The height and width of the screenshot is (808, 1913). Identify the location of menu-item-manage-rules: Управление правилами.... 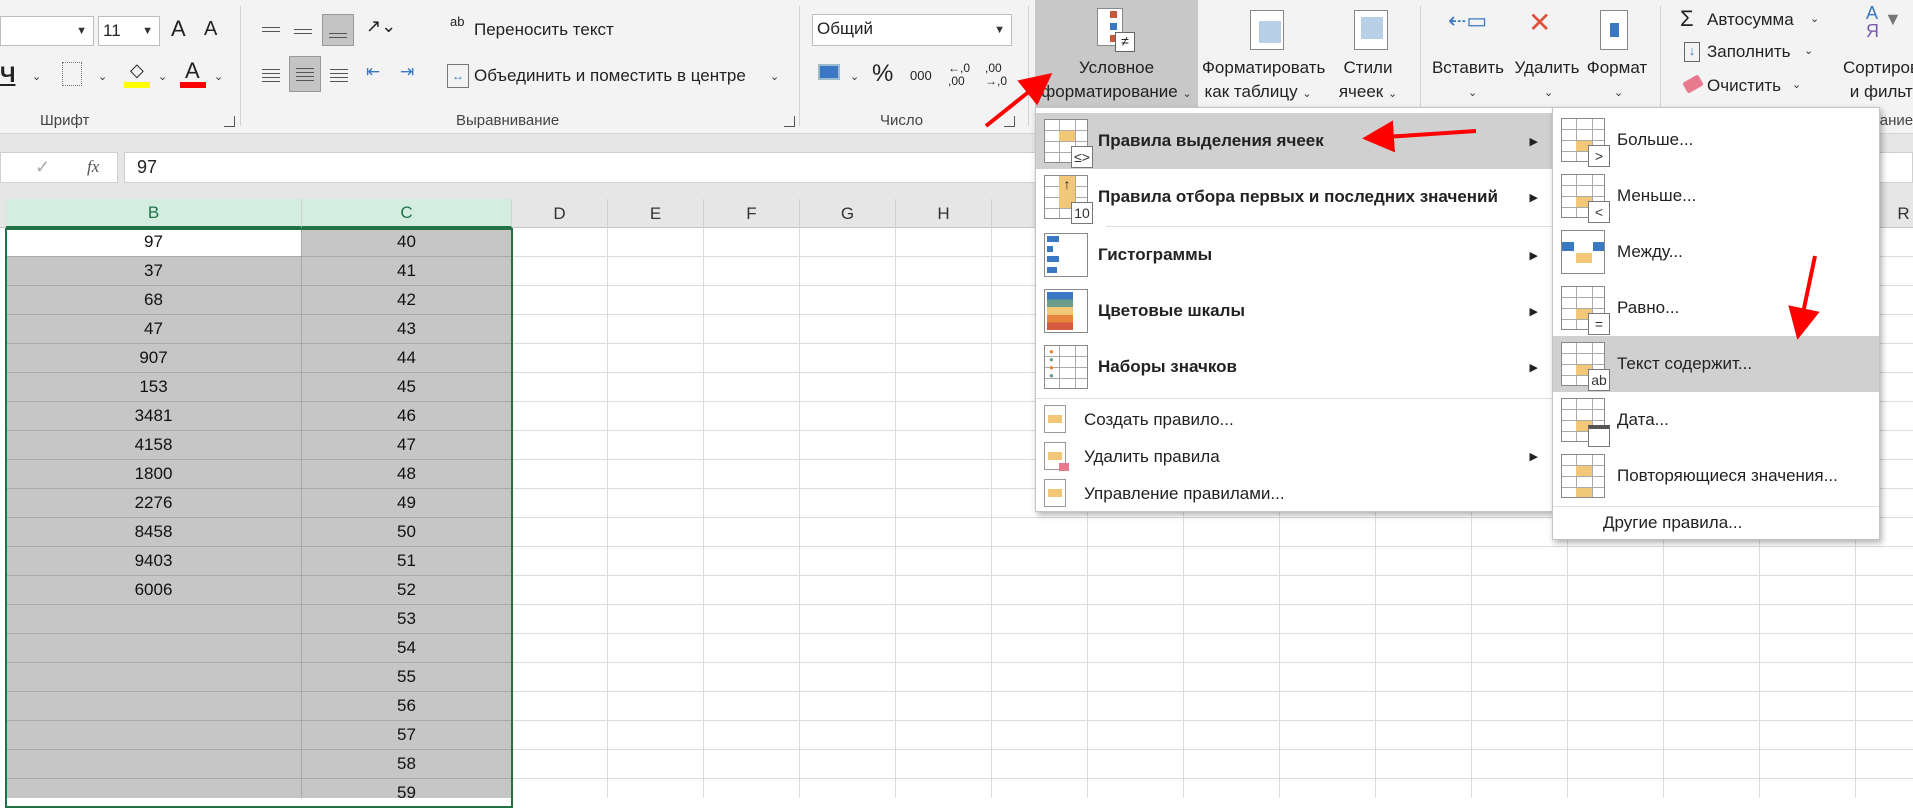
(1294, 493).